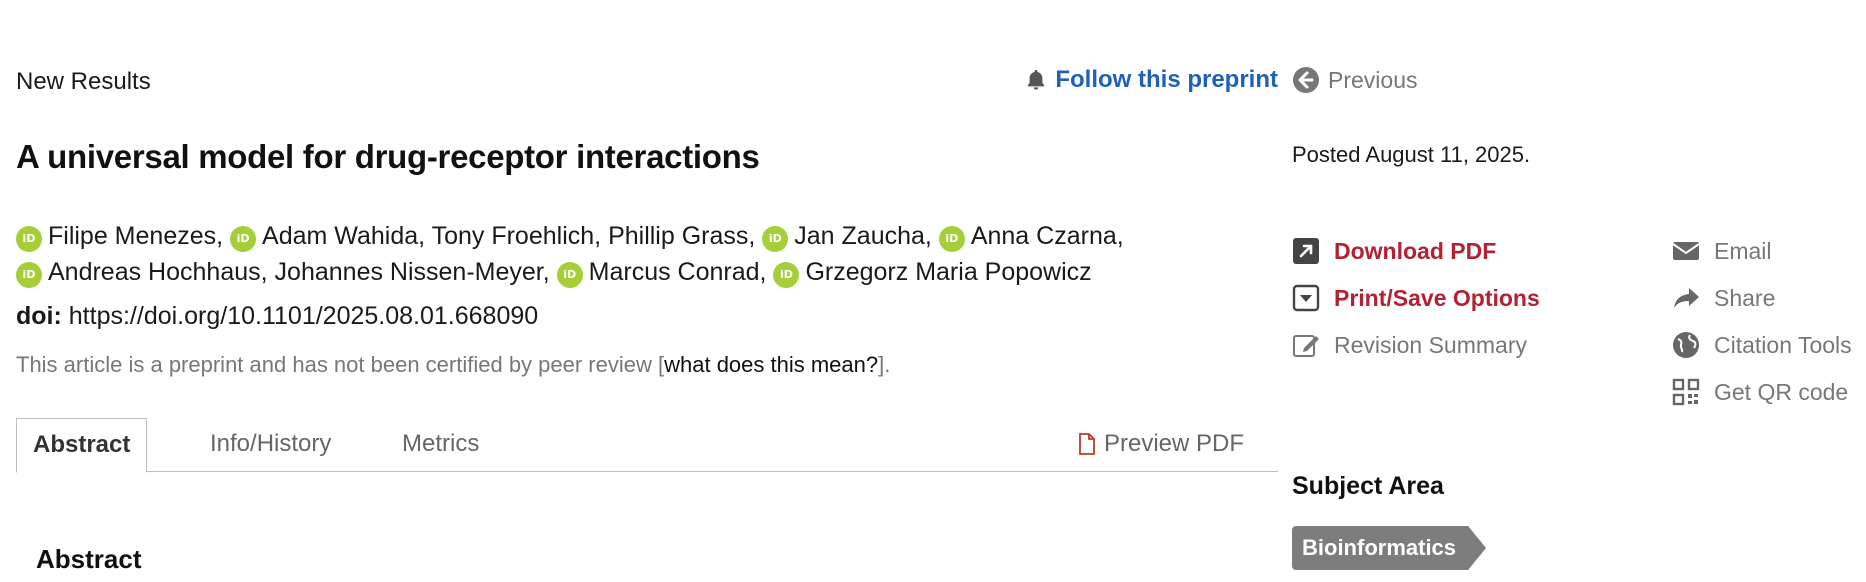 The image size is (1866, 582). Describe the element at coordinates (1686, 345) in the screenshot. I see `globe-icon` at that location.